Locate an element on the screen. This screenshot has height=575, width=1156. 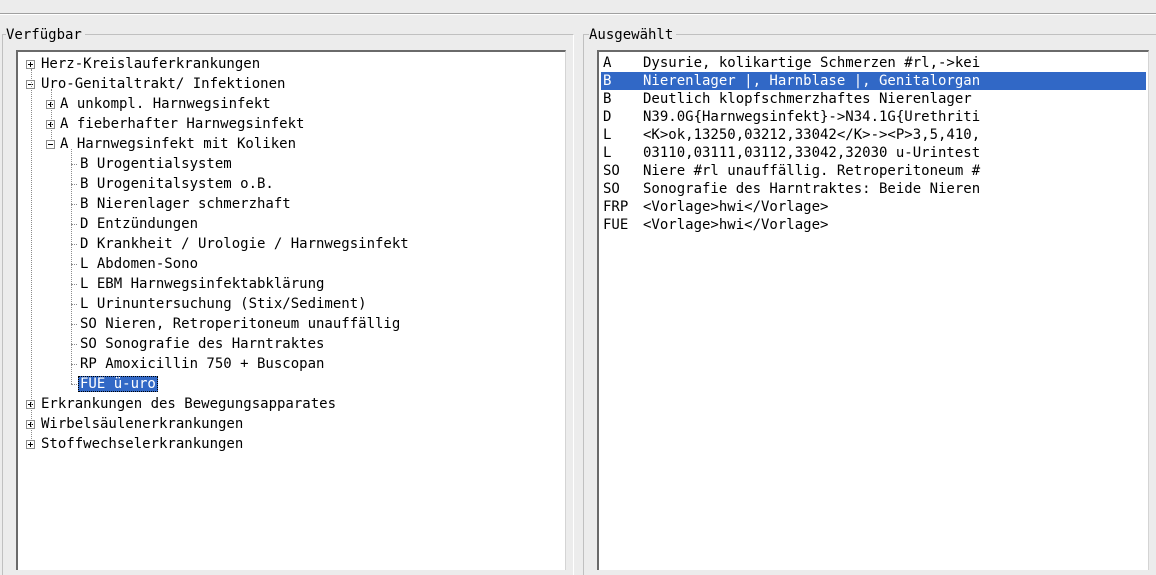
tree-node-label: Stoffwechselerkrankungen is located at coordinates (142, 444).